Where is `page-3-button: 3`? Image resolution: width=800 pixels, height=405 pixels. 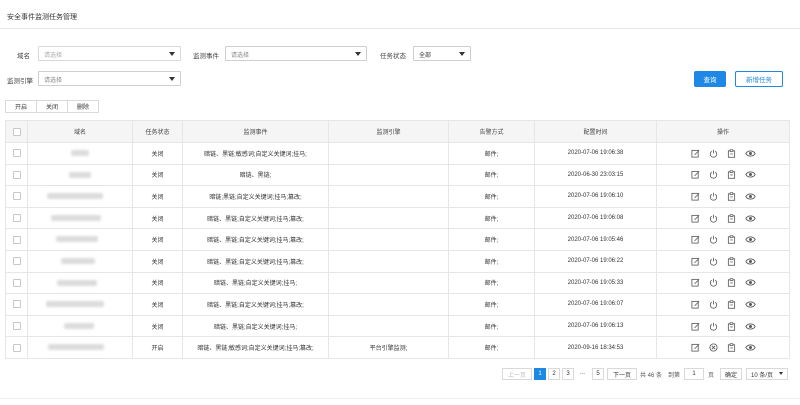
page-3-button: 3 is located at coordinates (568, 374).